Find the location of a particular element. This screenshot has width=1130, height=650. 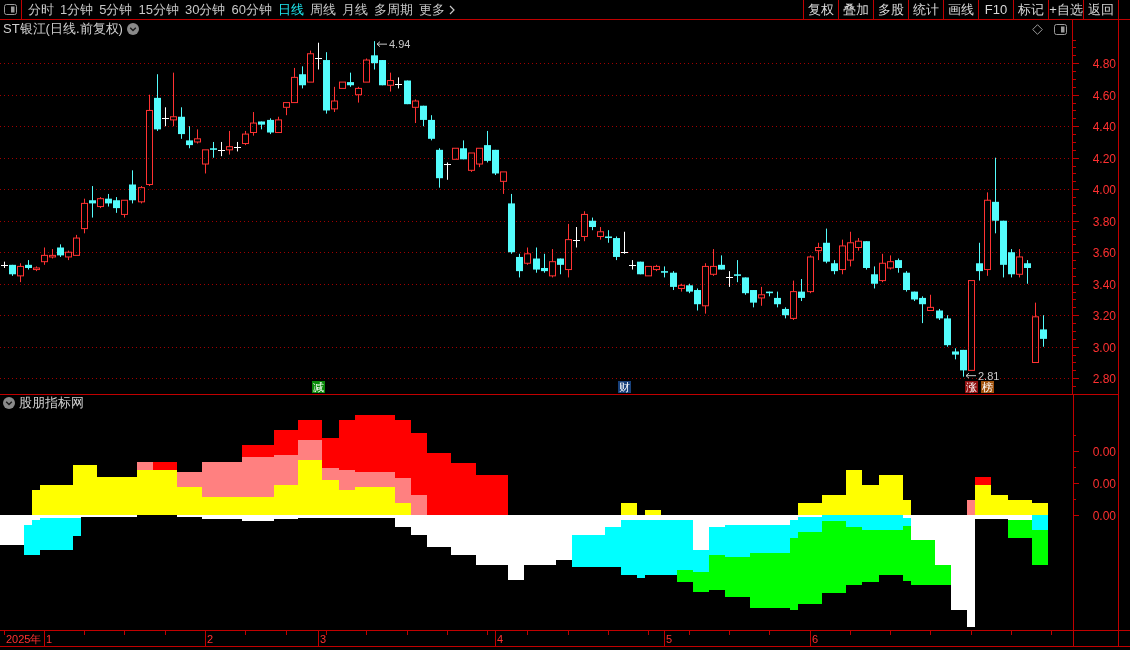

axis-label: 6 is located at coordinates (815, 639).